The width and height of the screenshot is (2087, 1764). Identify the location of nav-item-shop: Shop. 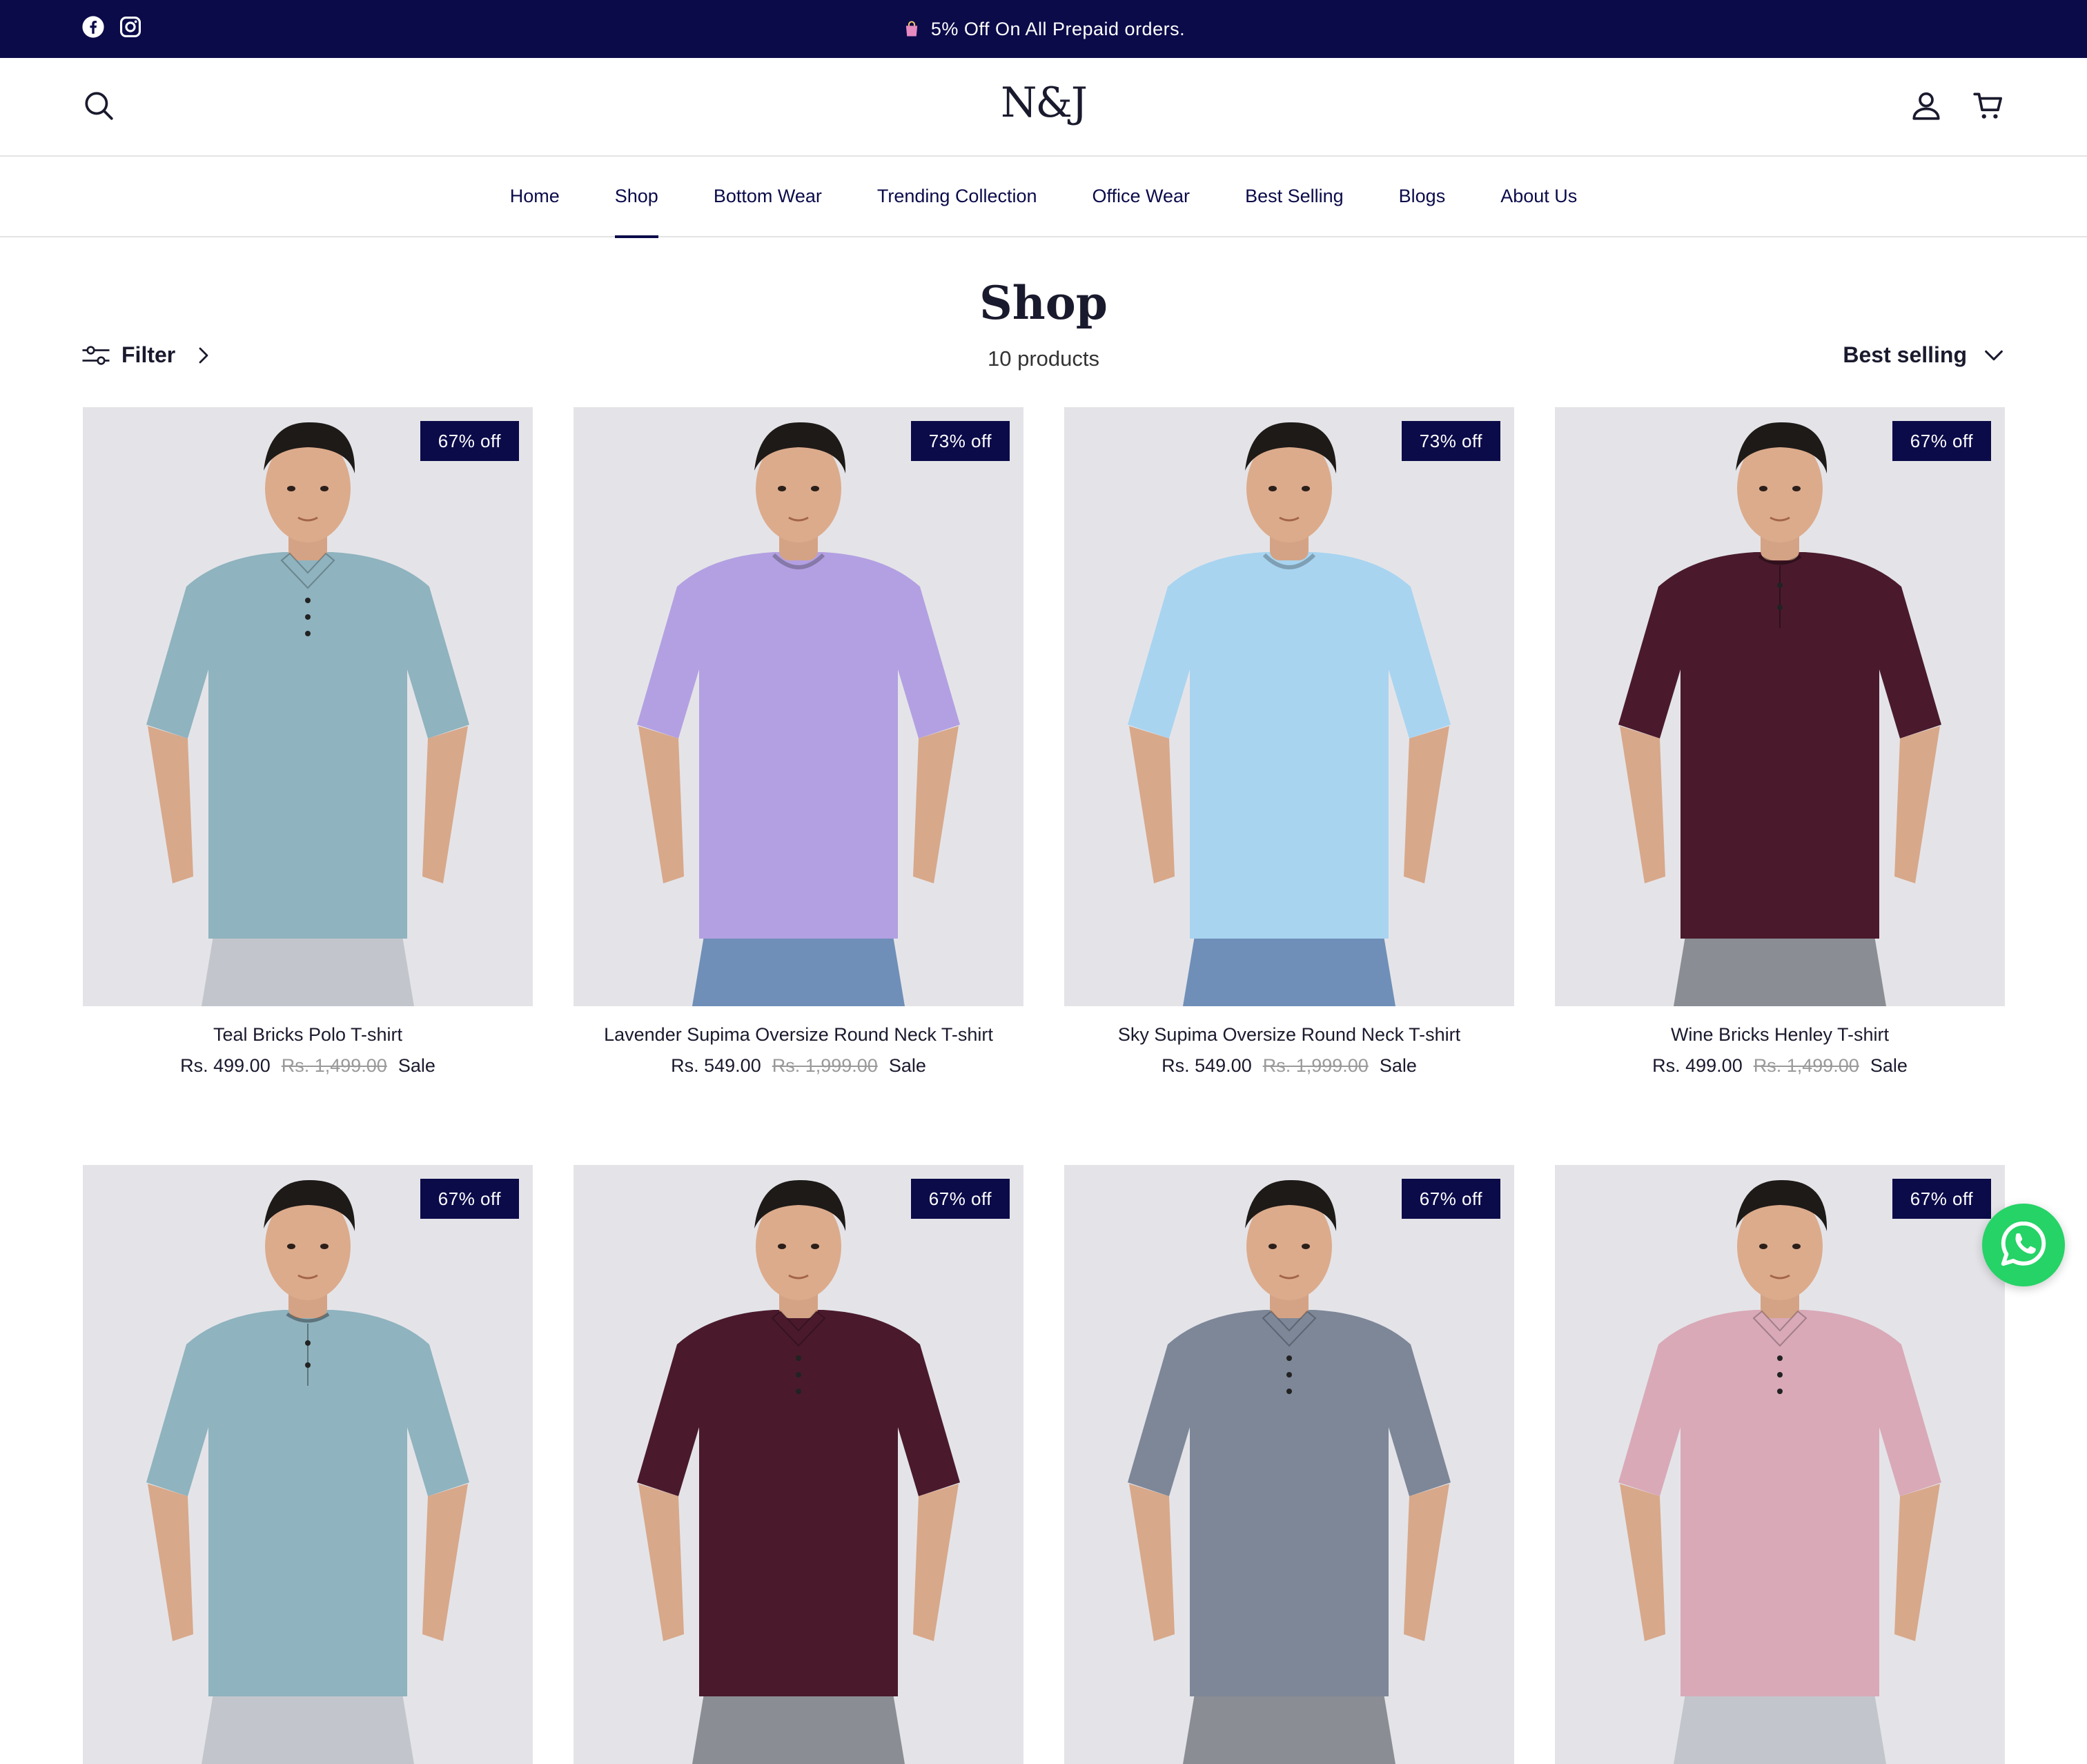
(636, 197).